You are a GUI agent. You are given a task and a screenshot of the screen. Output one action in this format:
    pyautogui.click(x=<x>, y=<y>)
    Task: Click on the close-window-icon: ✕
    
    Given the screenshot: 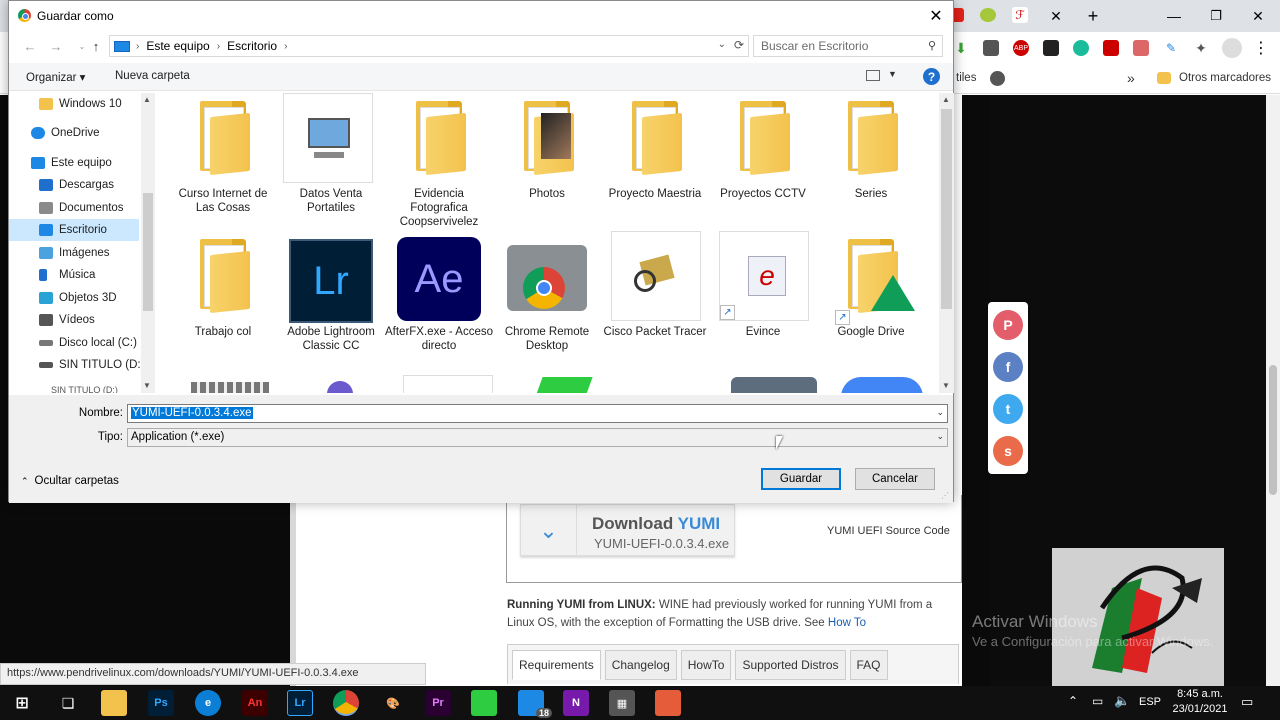 What is the action you would take?
    pyautogui.click(x=1258, y=16)
    